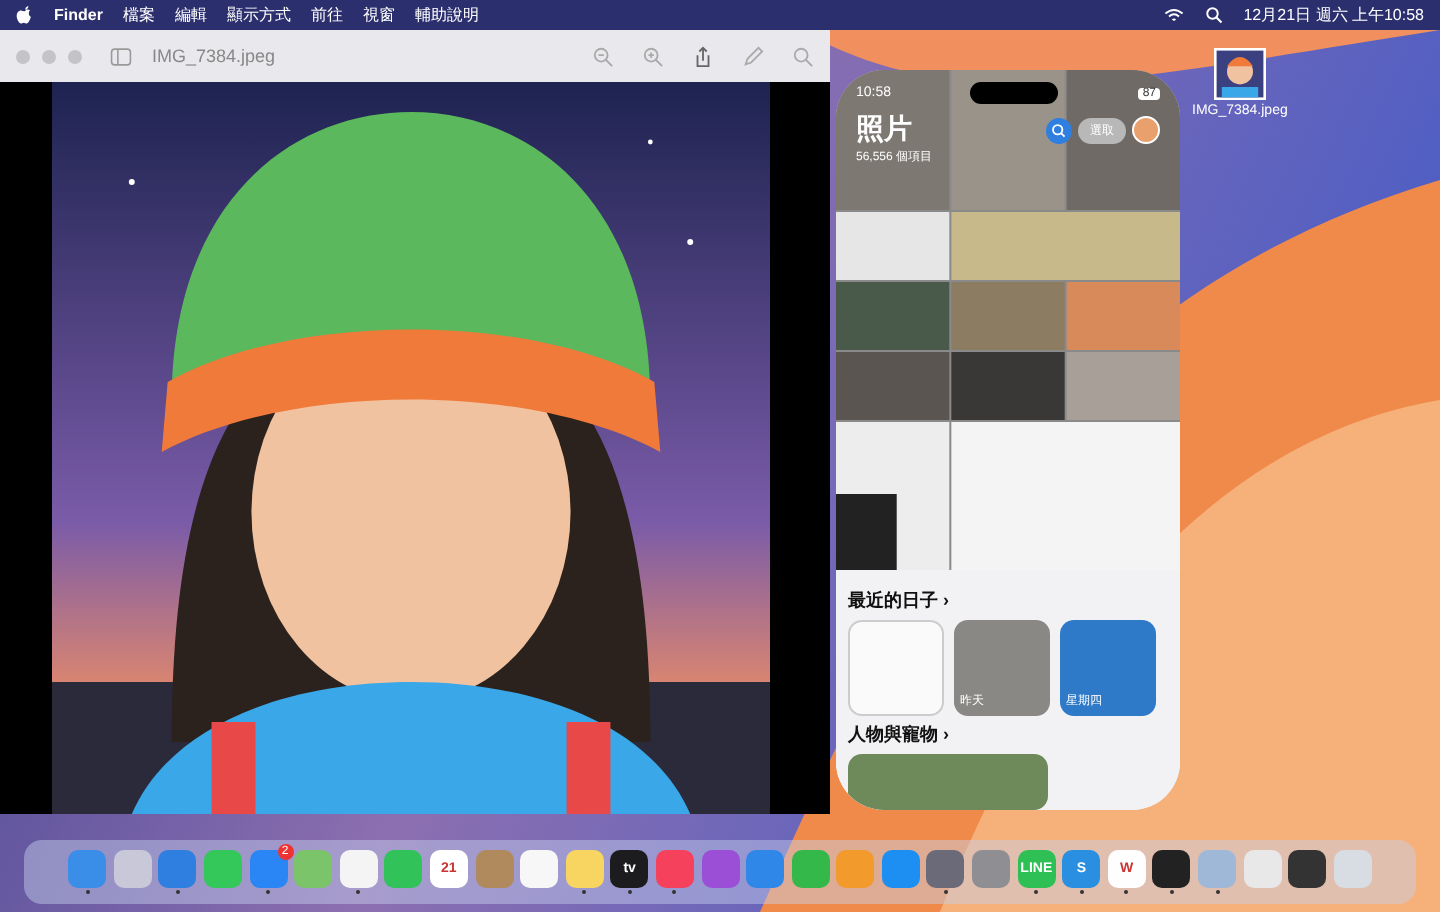 Image resolution: width=1440 pixels, height=912 pixels. What do you see at coordinates (78, 15) in the screenshot?
I see `menu-item: Finder` at bounding box center [78, 15].